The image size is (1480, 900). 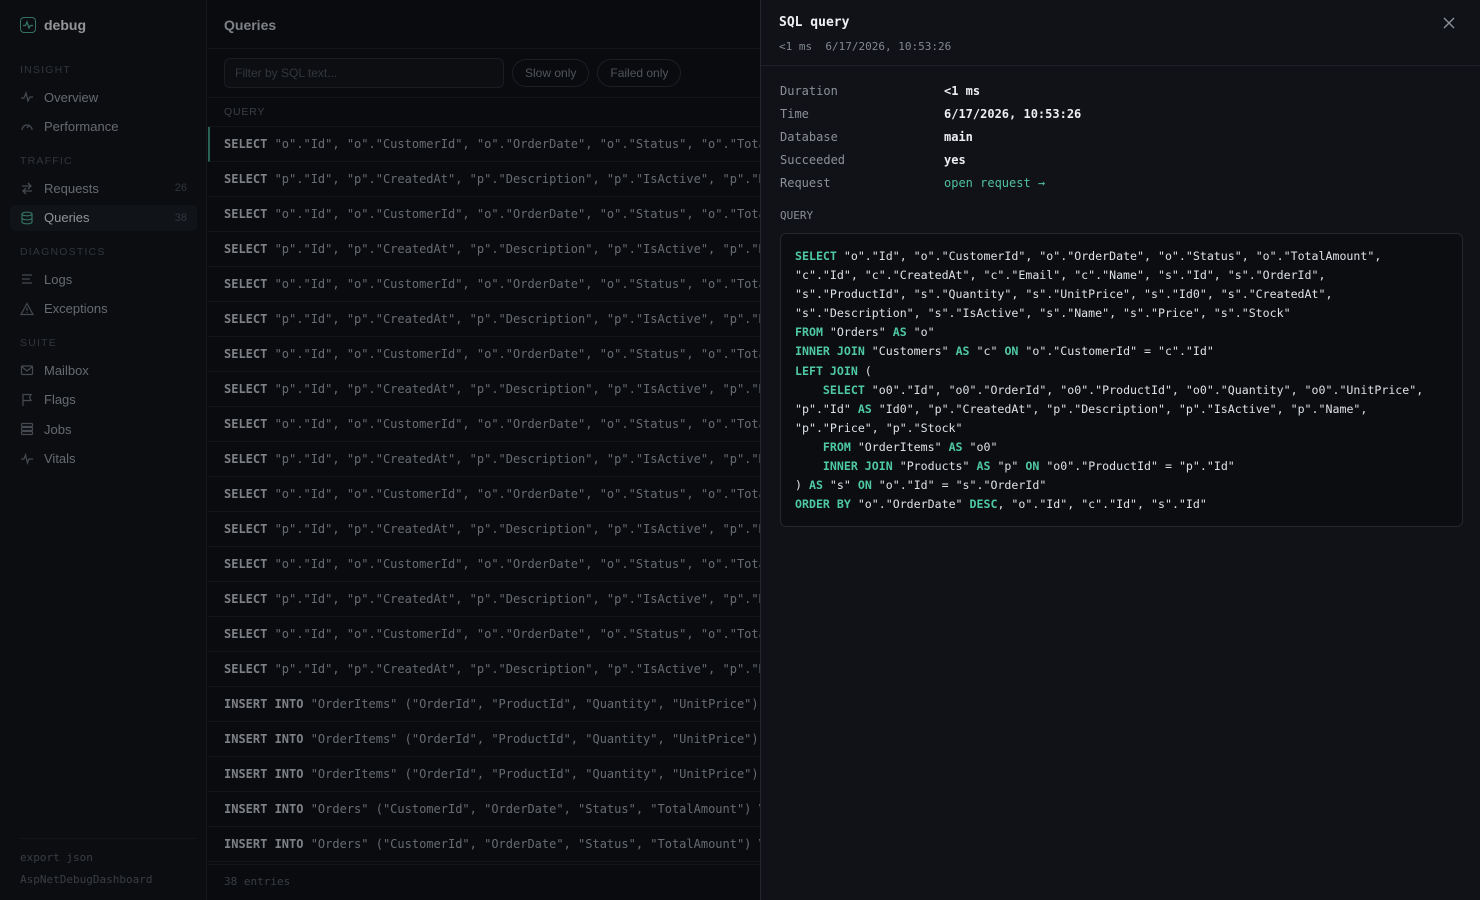 What do you see at coordinates (76, 308) in the screenshot?
I see `sidebar-item-label: Exceptions` at bounding box center [76, 308].